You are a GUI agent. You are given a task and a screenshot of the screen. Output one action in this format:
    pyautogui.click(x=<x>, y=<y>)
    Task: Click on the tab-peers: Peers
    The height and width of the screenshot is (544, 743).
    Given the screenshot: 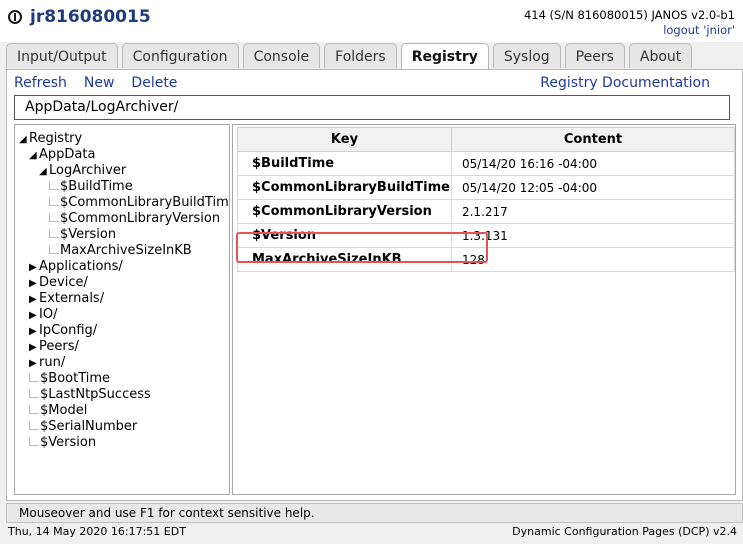 What is the action you would take?
    pyautogui.click(x=594, y=55)
    